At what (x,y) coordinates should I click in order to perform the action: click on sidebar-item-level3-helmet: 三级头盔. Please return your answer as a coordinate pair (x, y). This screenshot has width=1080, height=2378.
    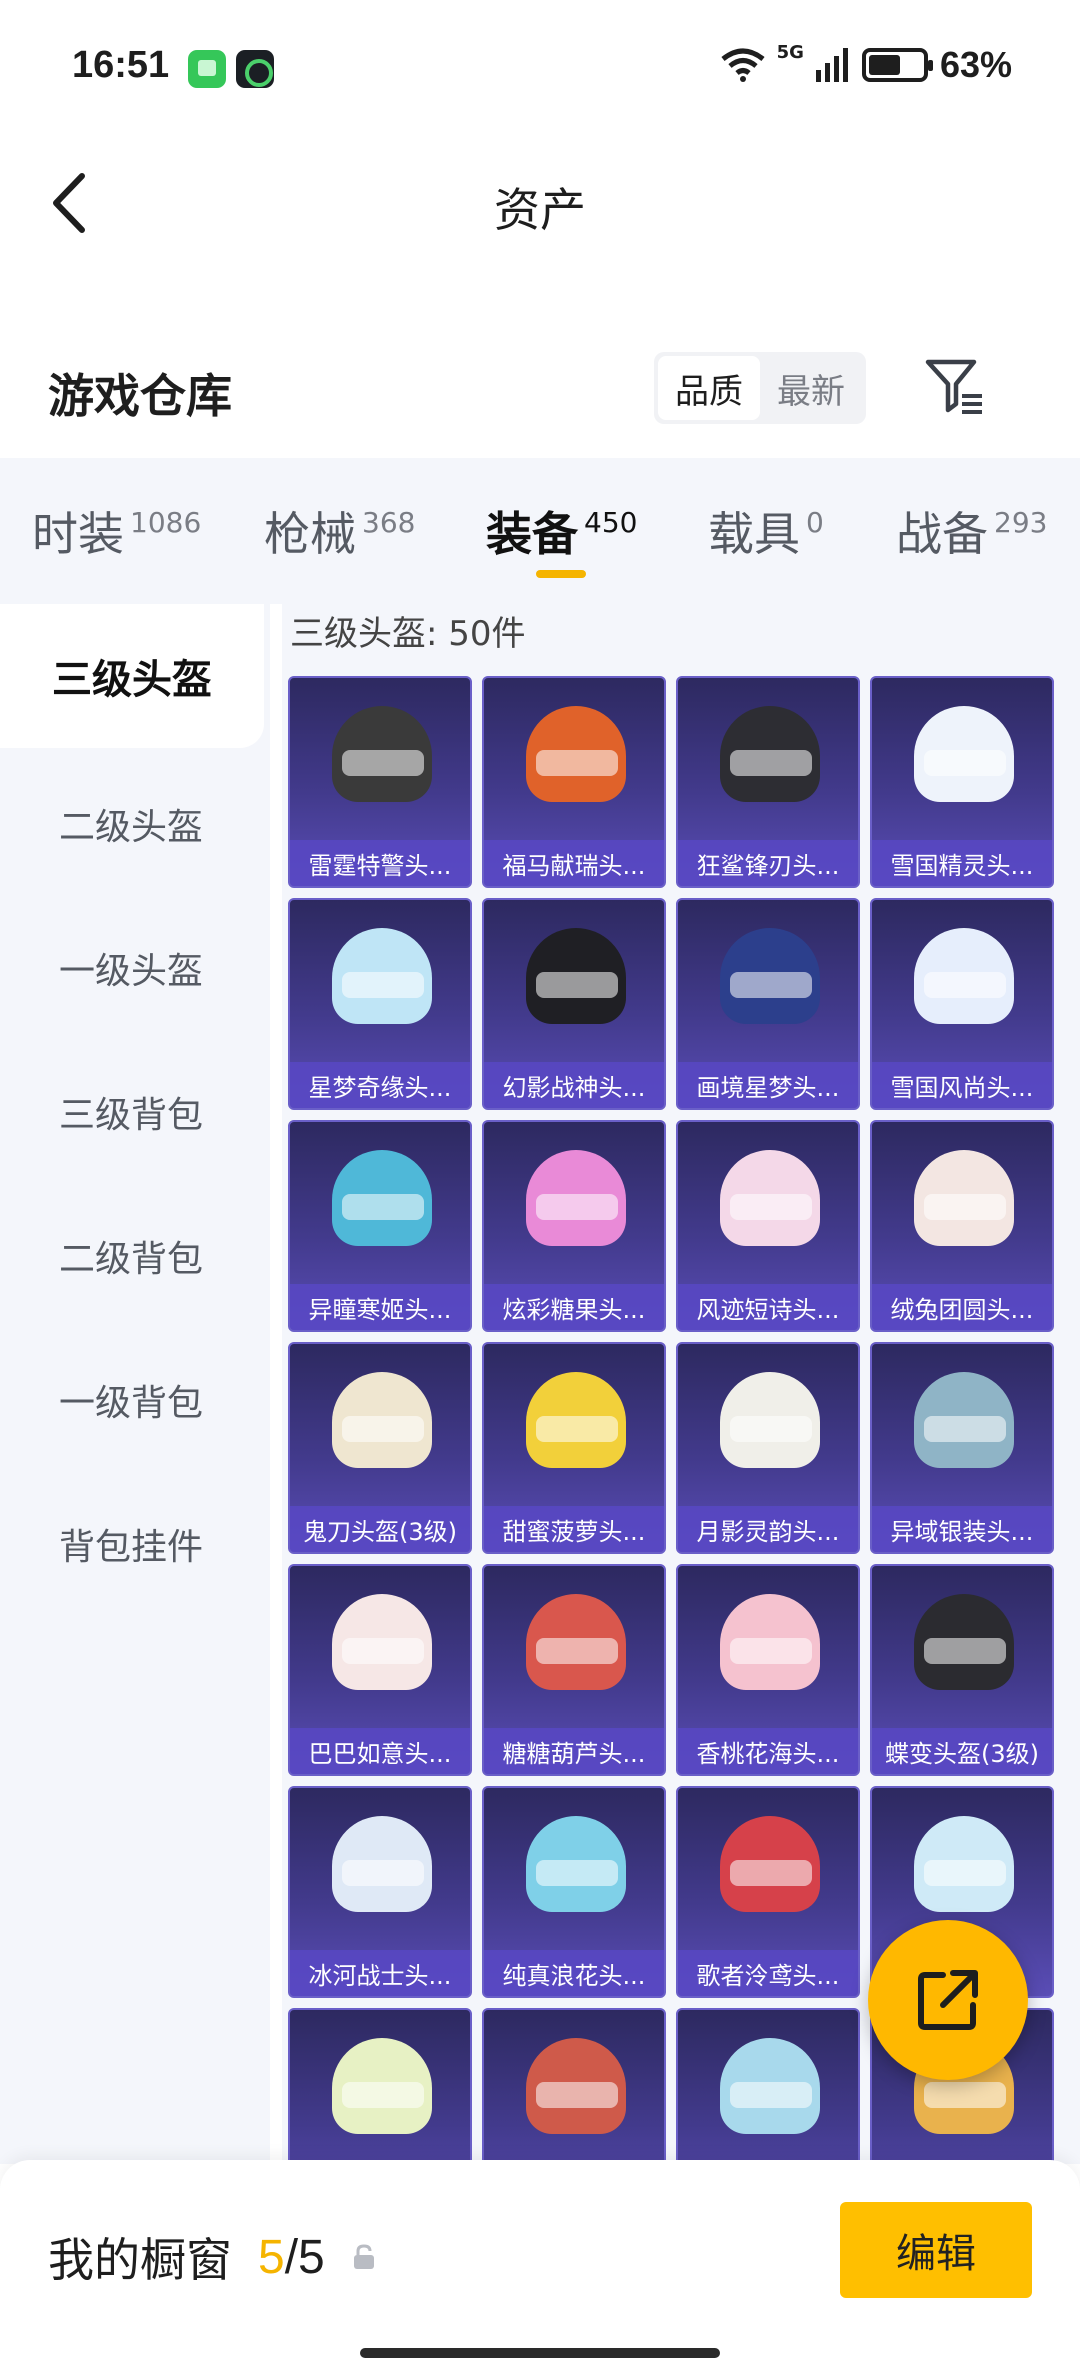
    Looking at the image, I should click on (132, 676).